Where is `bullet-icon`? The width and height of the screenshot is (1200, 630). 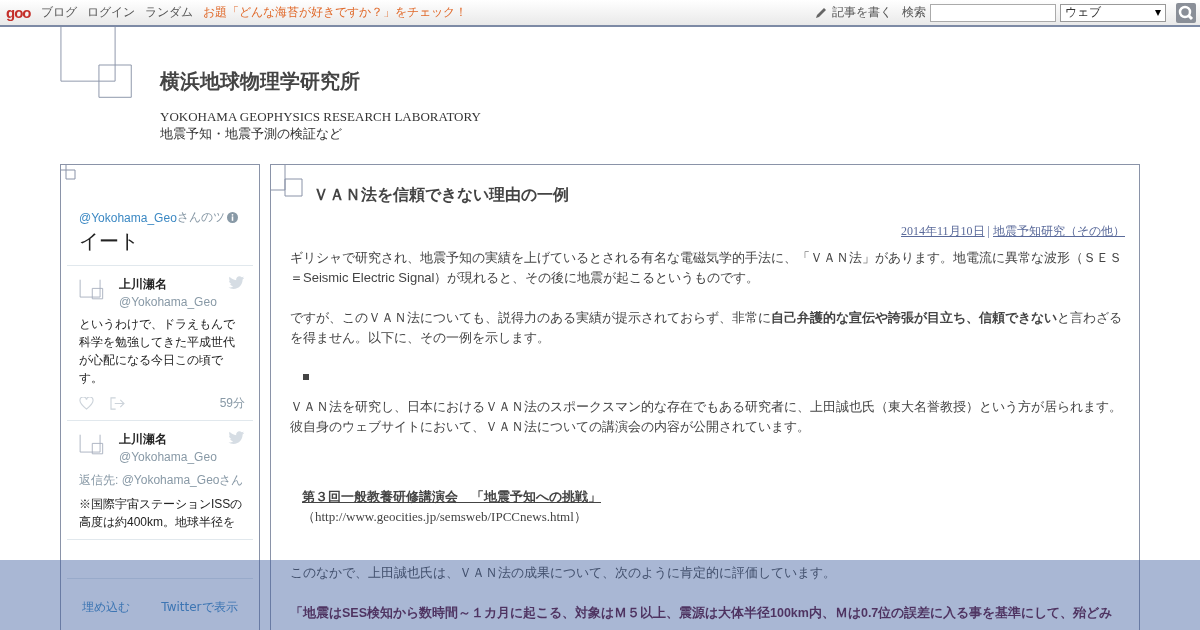 bullet-icon is located at coordinates (306, 377).